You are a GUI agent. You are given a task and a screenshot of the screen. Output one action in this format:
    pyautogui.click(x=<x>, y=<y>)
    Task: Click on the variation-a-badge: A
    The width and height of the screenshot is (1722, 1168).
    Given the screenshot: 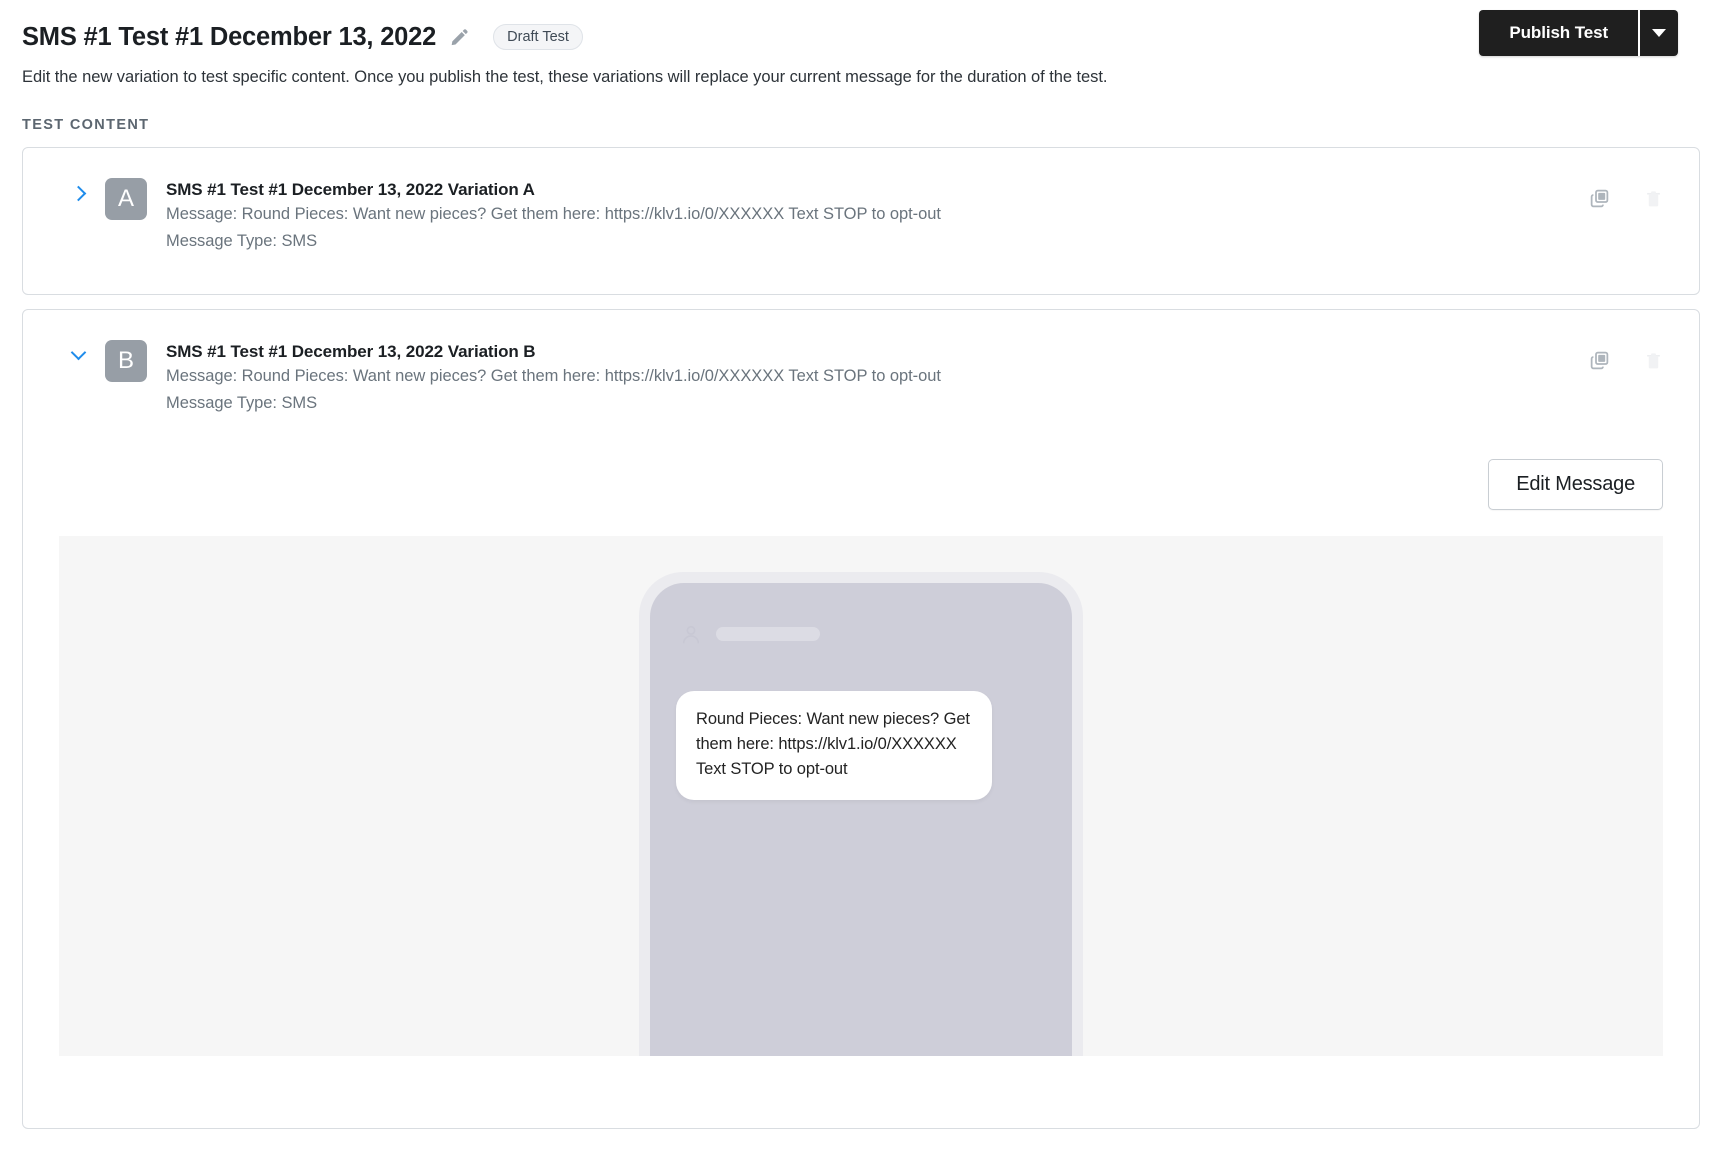 What is the action you would take?
    pyautogui.click(x=126, y=199)
    